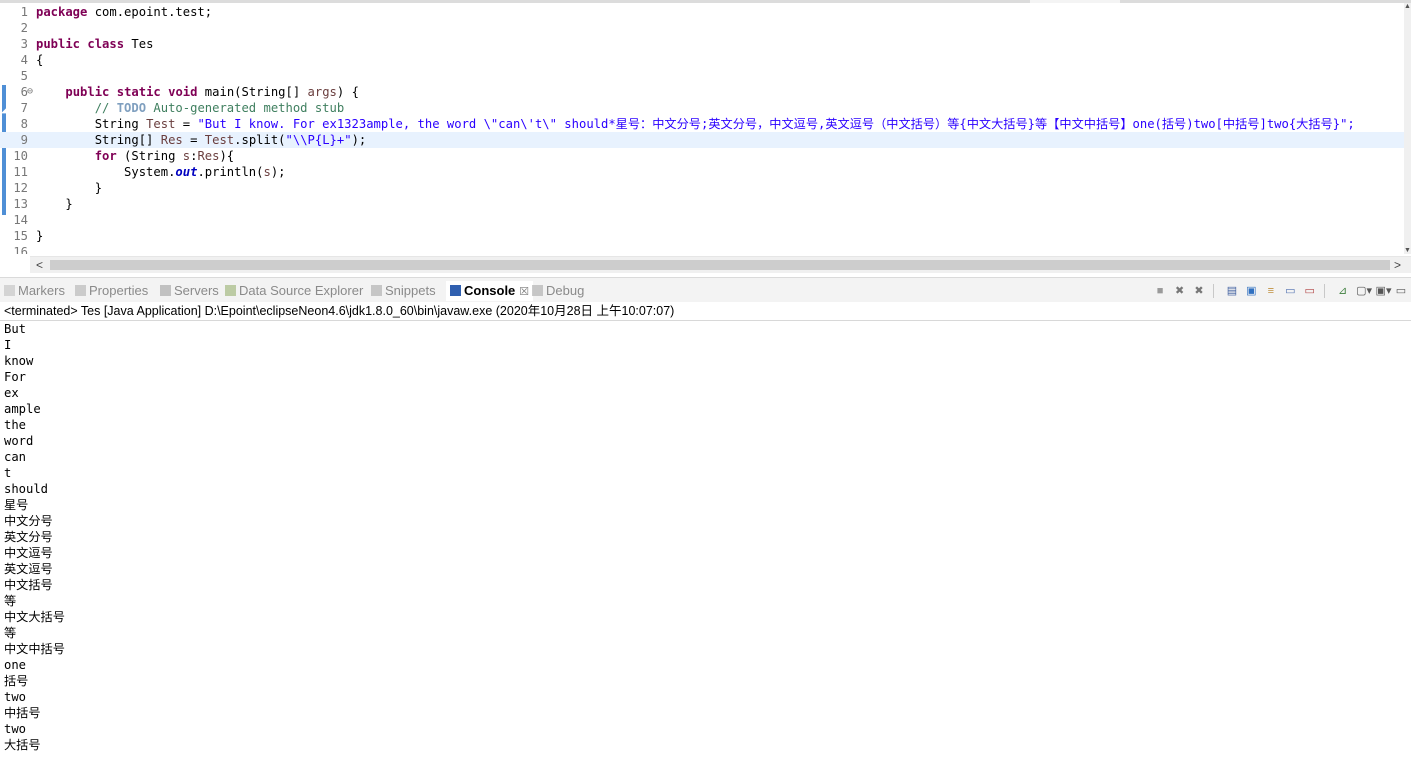 The height and width of the screenshot is (759, 1411). I want to click on code-line: 1 package com.epoint.test;, so click(702, 12).